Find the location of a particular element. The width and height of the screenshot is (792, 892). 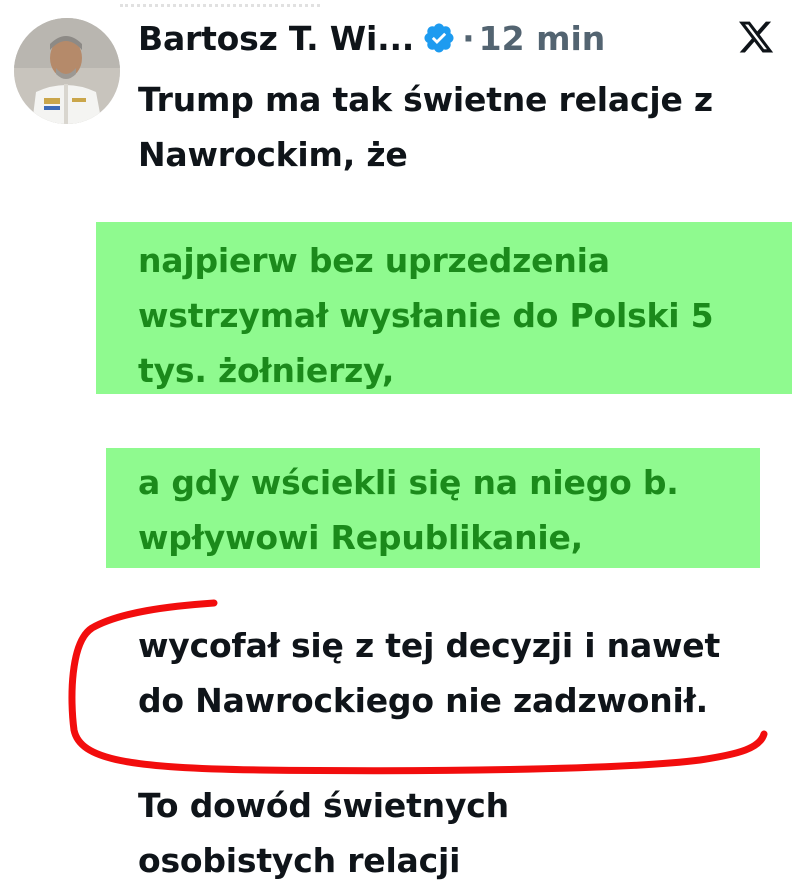

tweet-closing-text: To dowód świetnych osobistych relacji is located at coordinates (323, 833).